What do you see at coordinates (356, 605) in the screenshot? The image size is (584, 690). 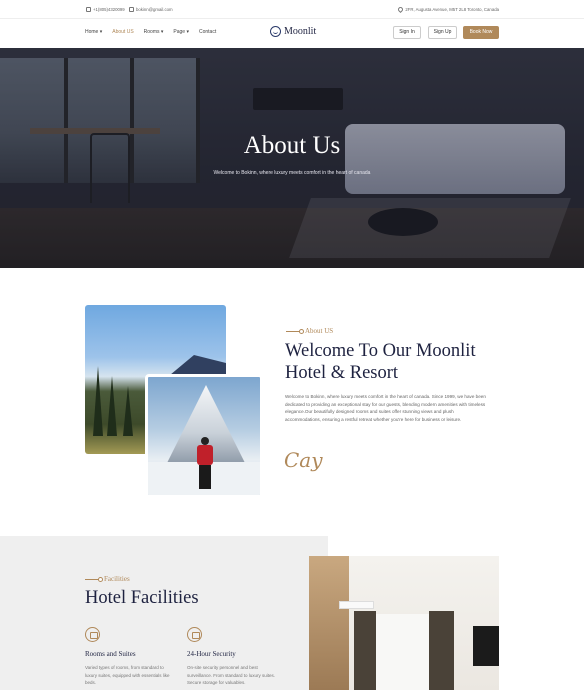 I see `air-conditioner` at bounding box center [356, 605].